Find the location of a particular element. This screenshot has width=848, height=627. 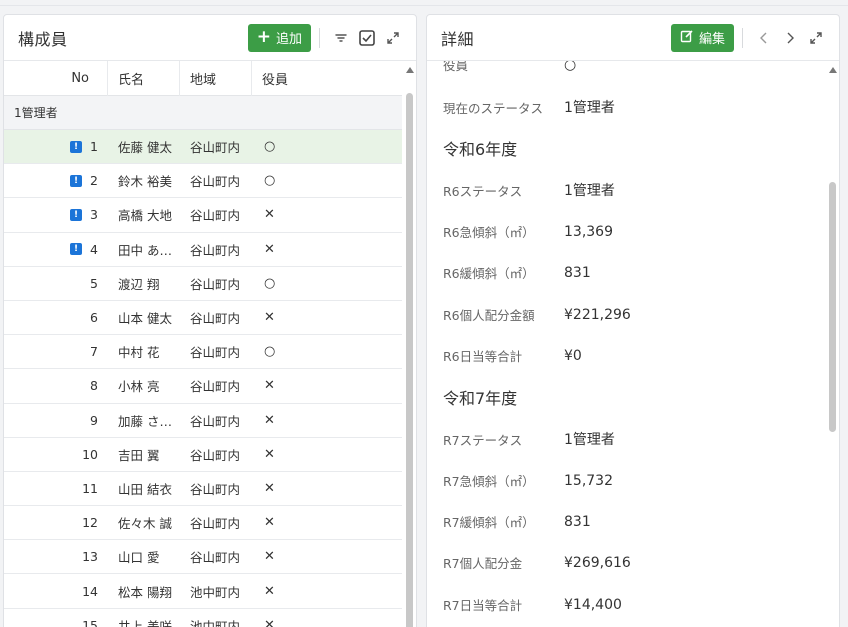

table-row: 6 山本 健太 谷山町内 ✕ is located at coordinates (203, 318).